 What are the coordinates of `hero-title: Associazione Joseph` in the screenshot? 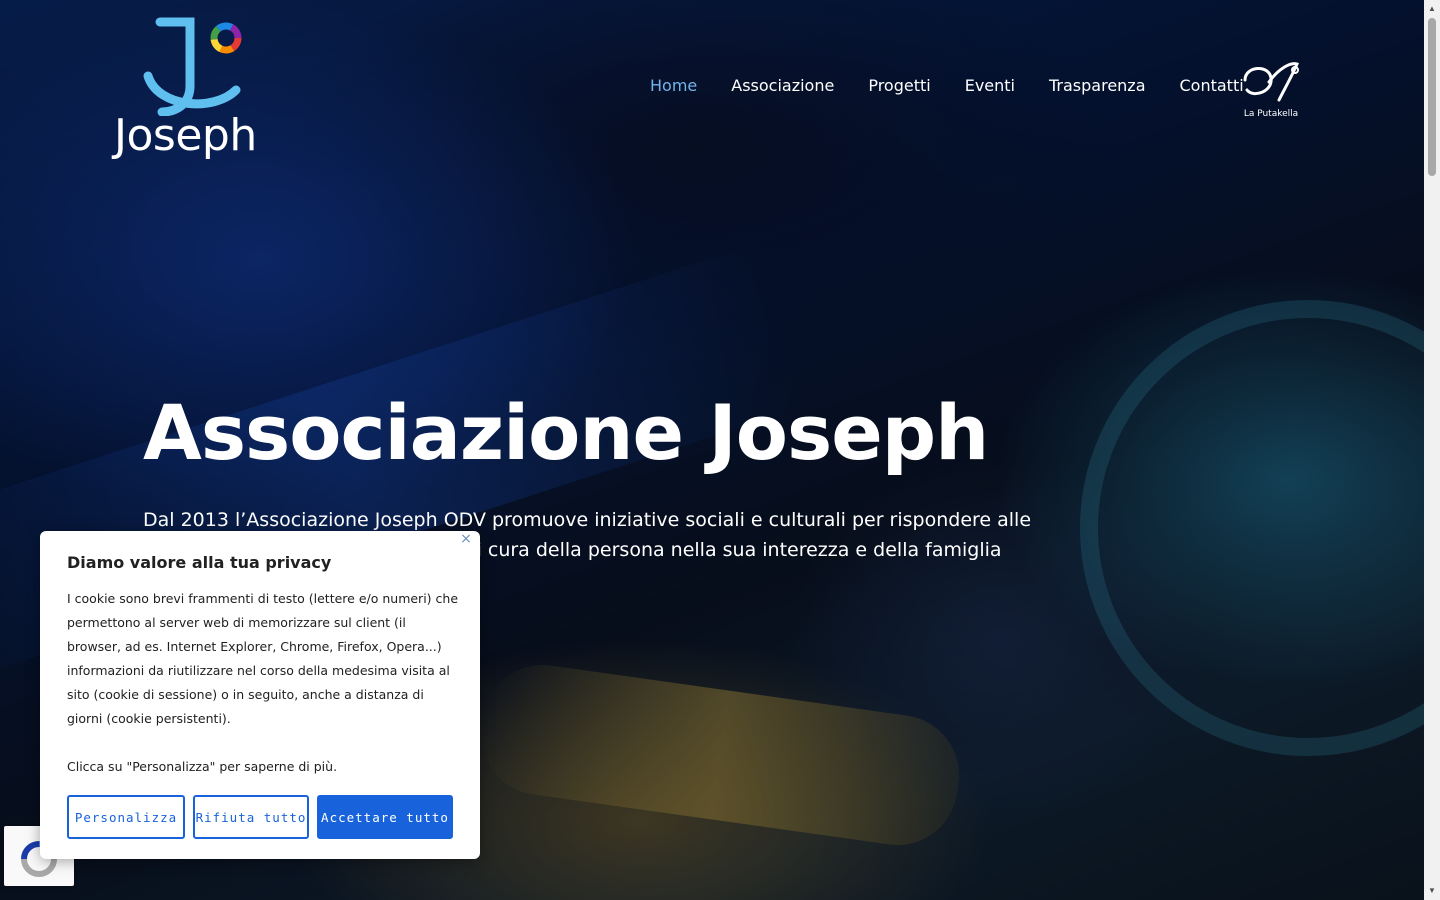 It's located at (566, 432).